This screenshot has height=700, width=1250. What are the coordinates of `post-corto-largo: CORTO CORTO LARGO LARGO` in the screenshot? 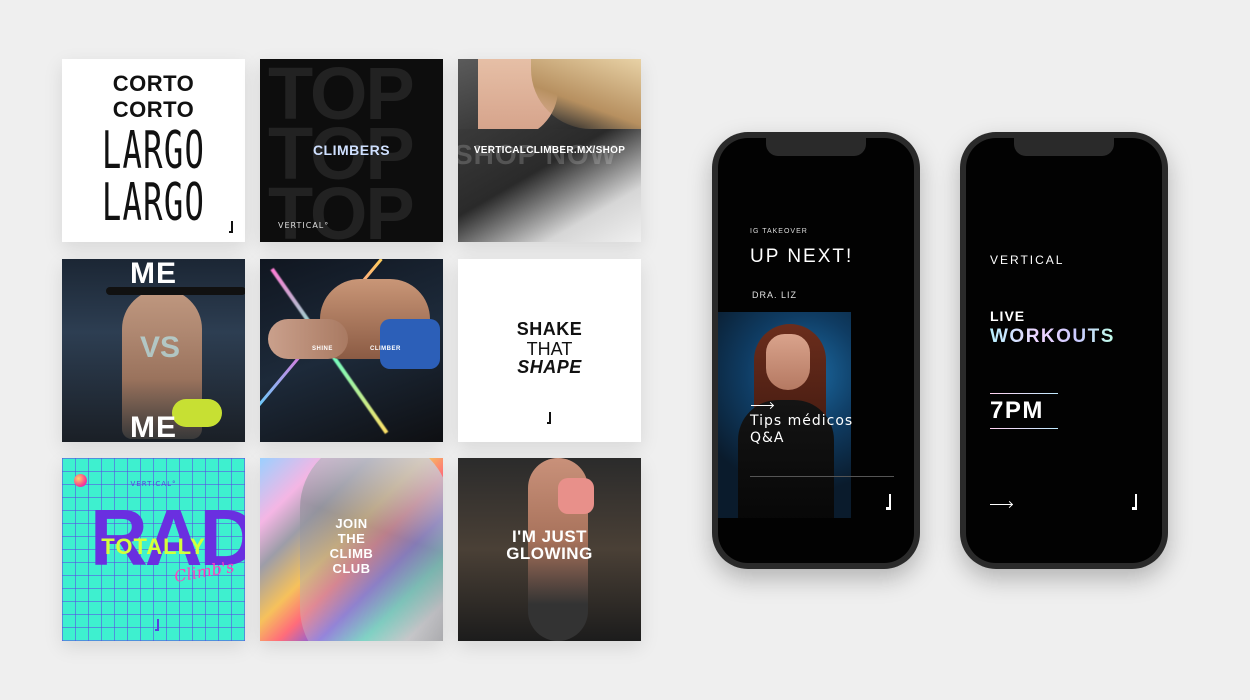 It's located at (153, 150).